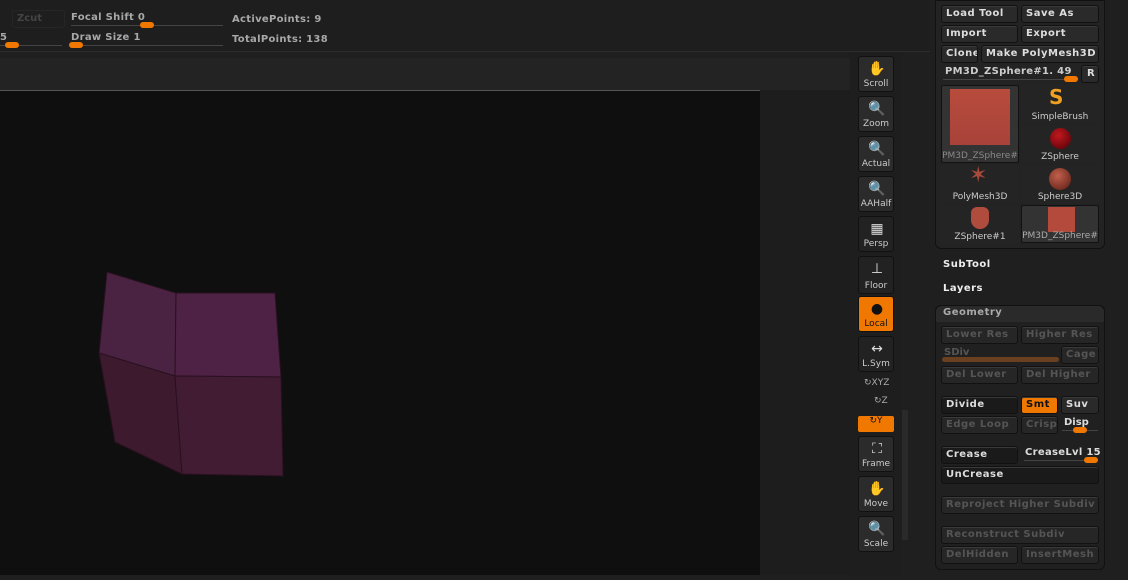 The image size is (1128, 580). What do you see at coordinates (1060, 34) in the screenshot?
I see `export-button: Export` at bounding box center [1060, 34].